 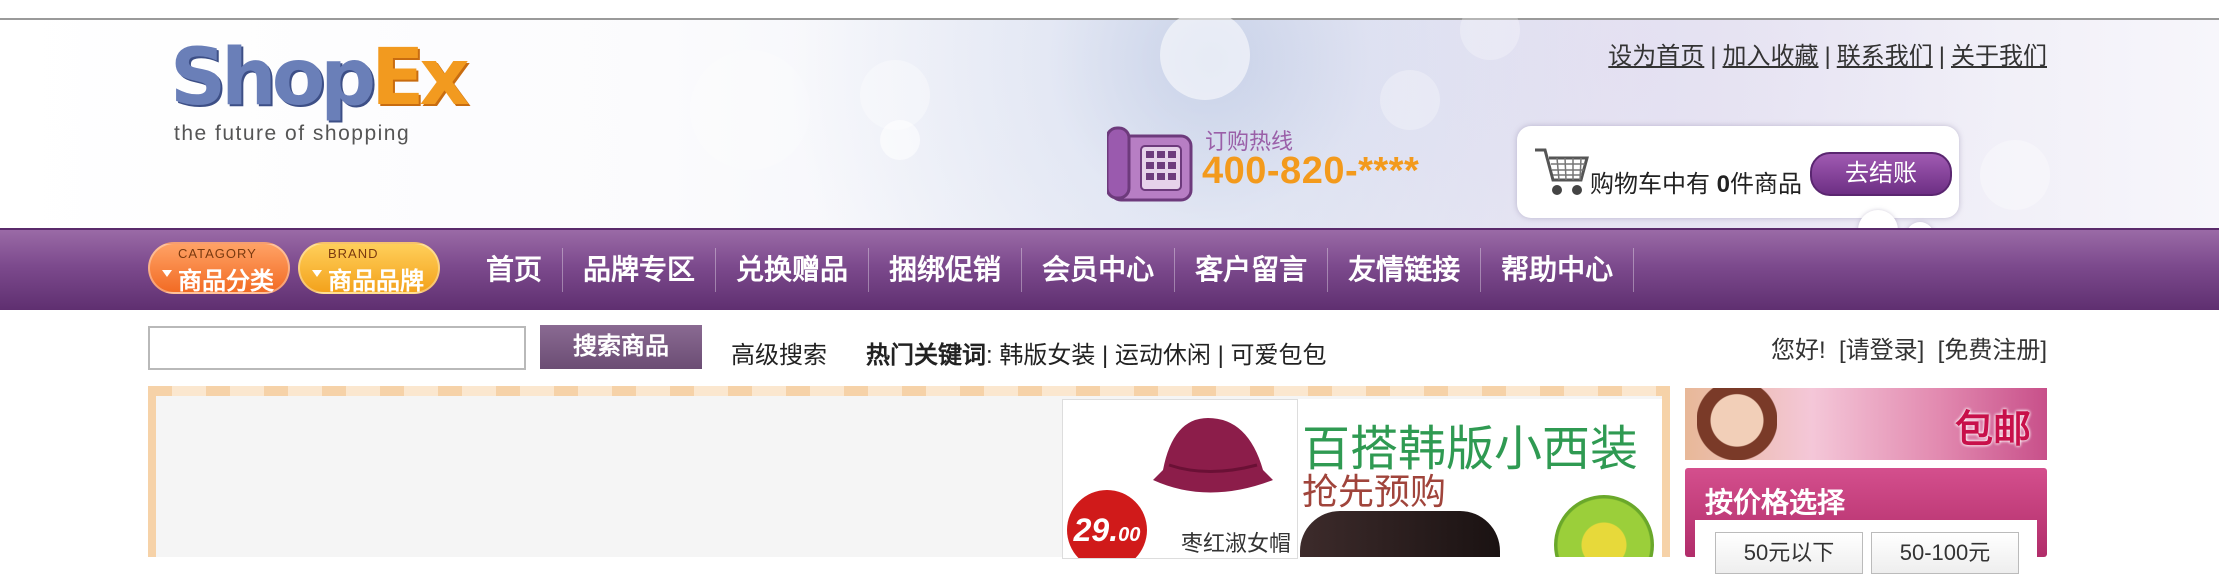 I want to click on top-links: 设为首页 | 加入收藏 | 联系我们 | 关于我们, so click(x=1827, y=56).